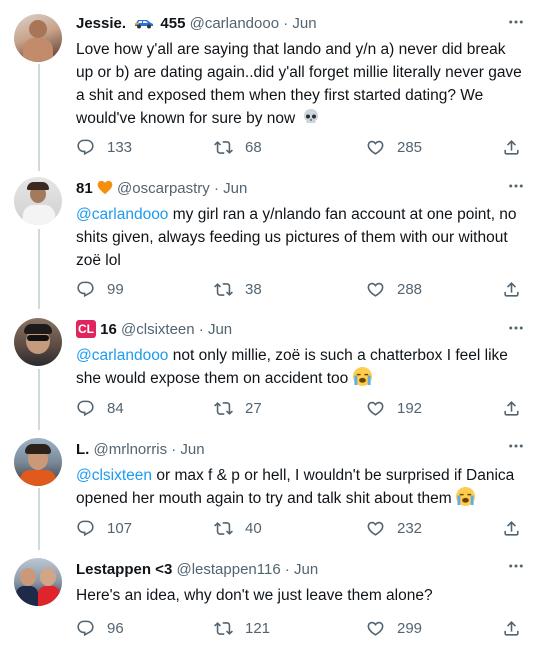  Describe the element at coordinates (100, 289) in the screenshot. I see `reply-button: 99` at that location.